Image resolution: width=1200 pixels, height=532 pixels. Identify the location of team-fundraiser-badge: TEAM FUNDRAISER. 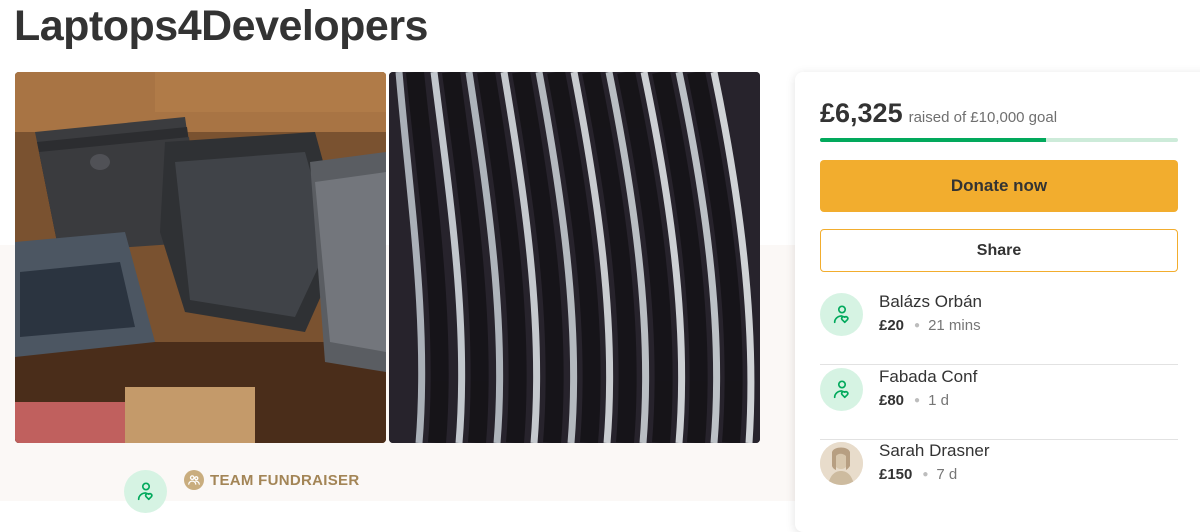
(272, 480).